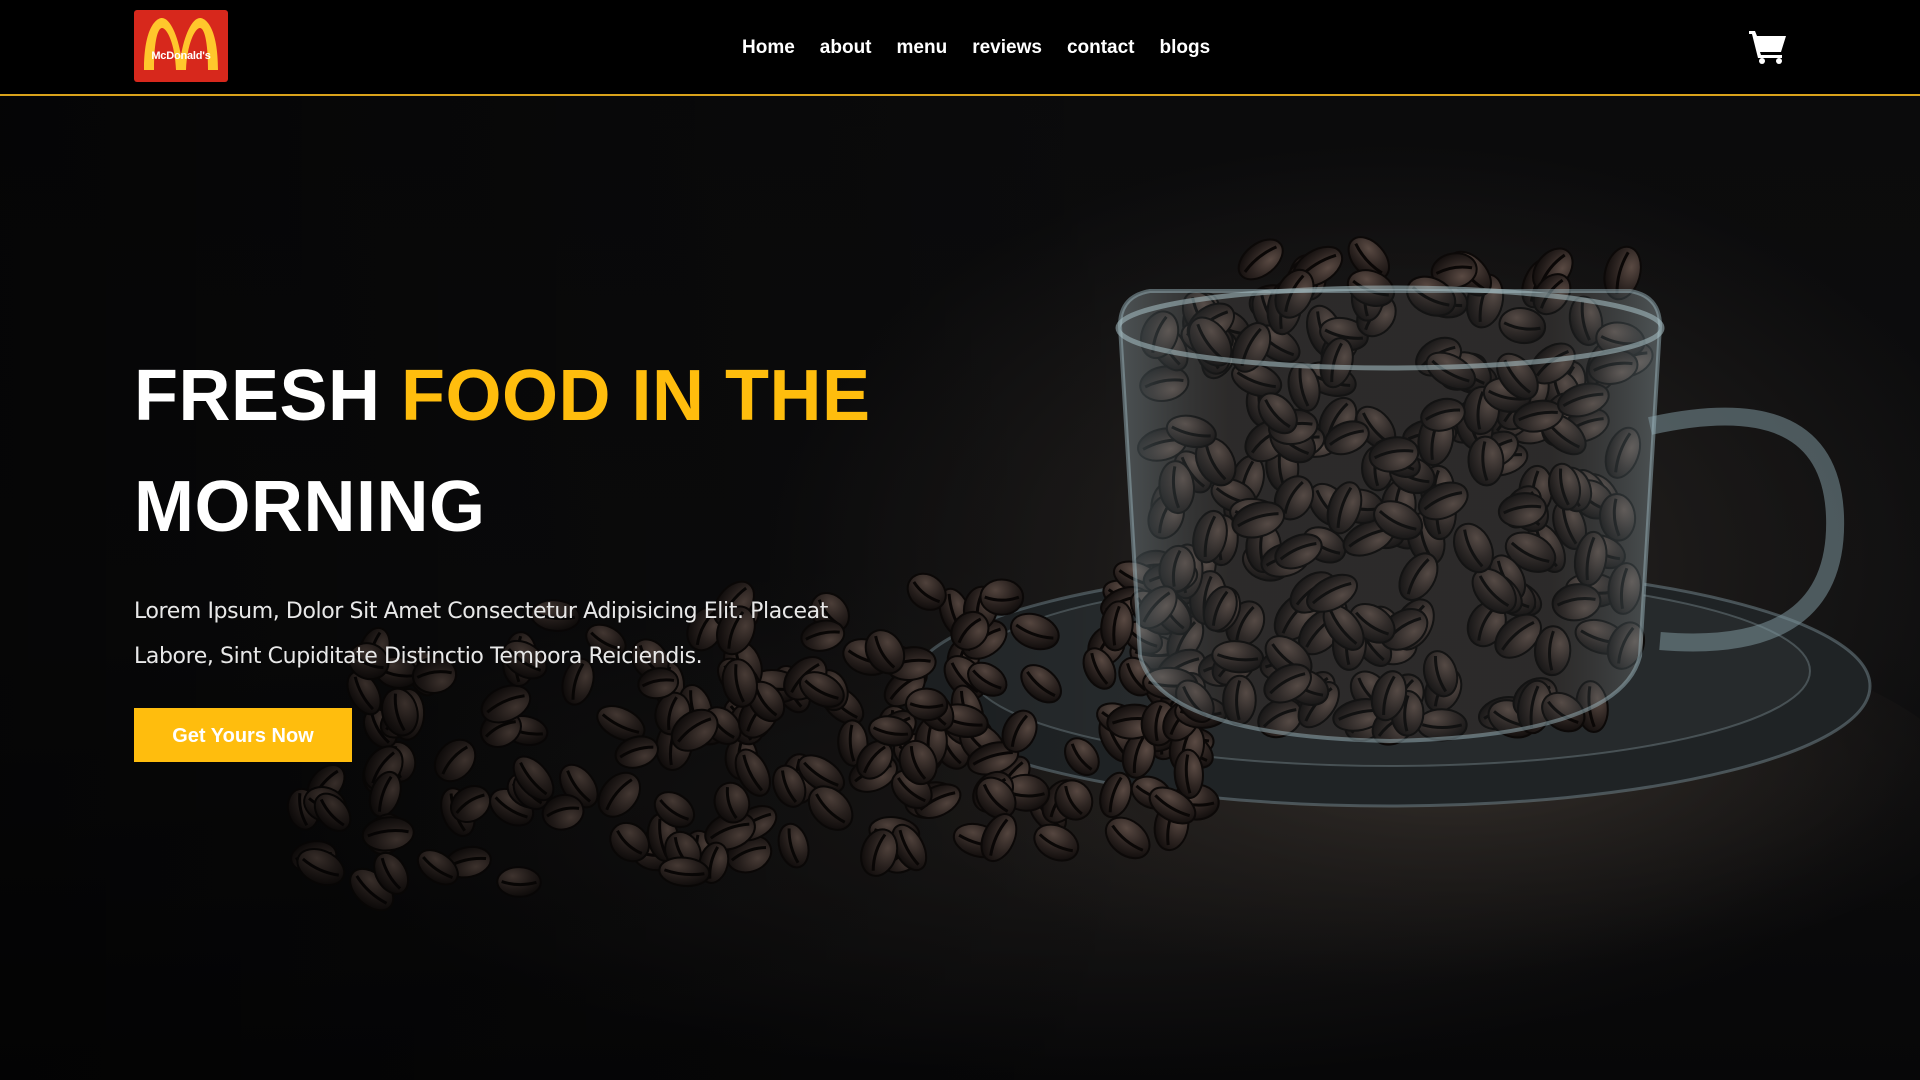 The image size is (1920, 1080). I want to click on get-yours-now-button: Get Yours Now, so click(243, 735).